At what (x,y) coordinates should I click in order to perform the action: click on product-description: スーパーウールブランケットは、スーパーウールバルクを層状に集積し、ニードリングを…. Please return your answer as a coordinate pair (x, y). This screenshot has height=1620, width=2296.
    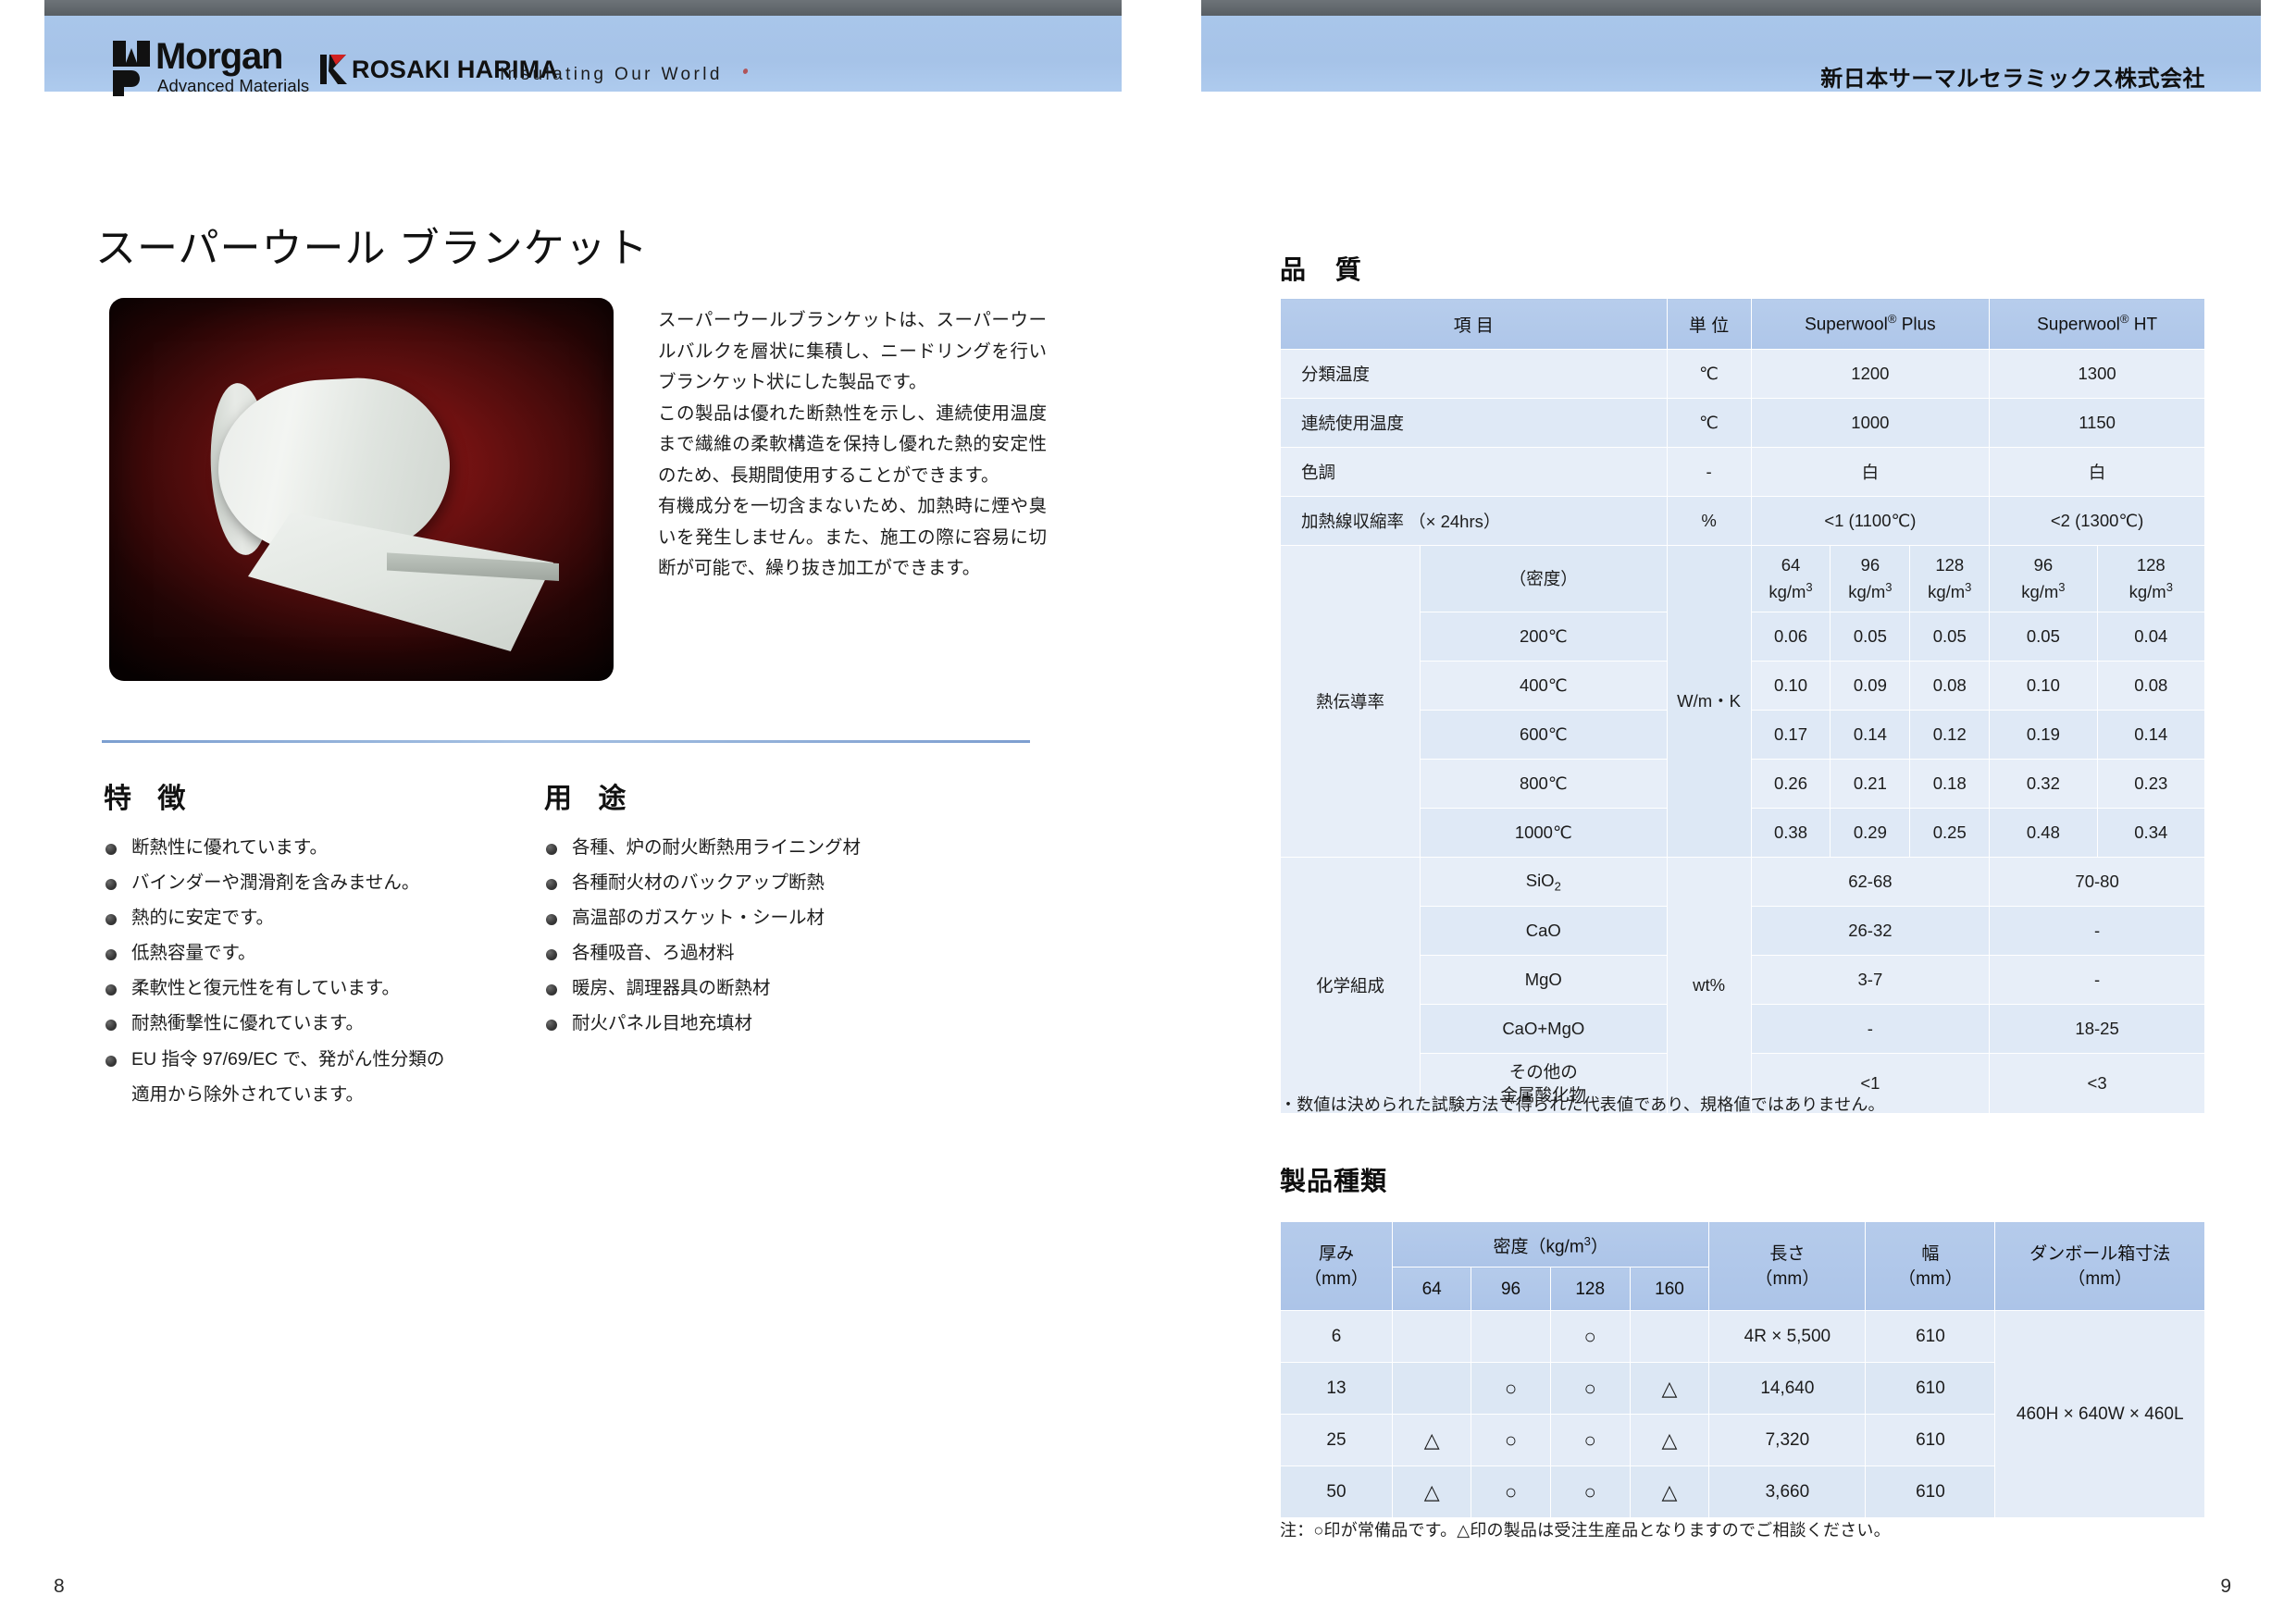
    Looking at the image, I should click on (853, 445).